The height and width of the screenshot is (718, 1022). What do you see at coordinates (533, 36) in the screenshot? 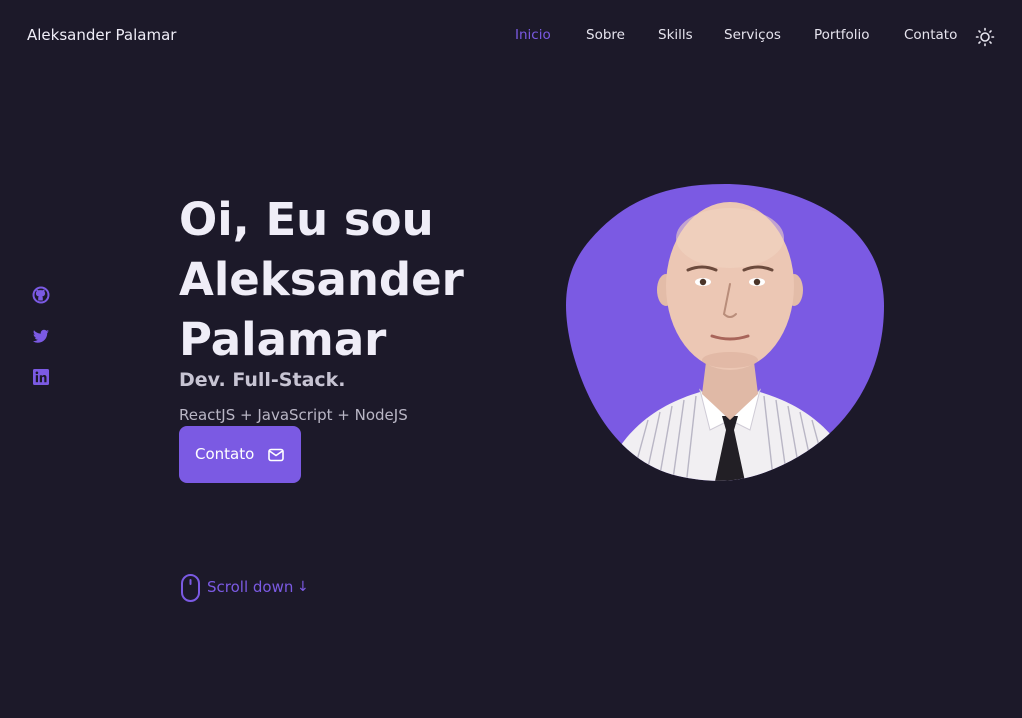
I see `nav-inicio: Inicio` at bounding box center [533, 36].